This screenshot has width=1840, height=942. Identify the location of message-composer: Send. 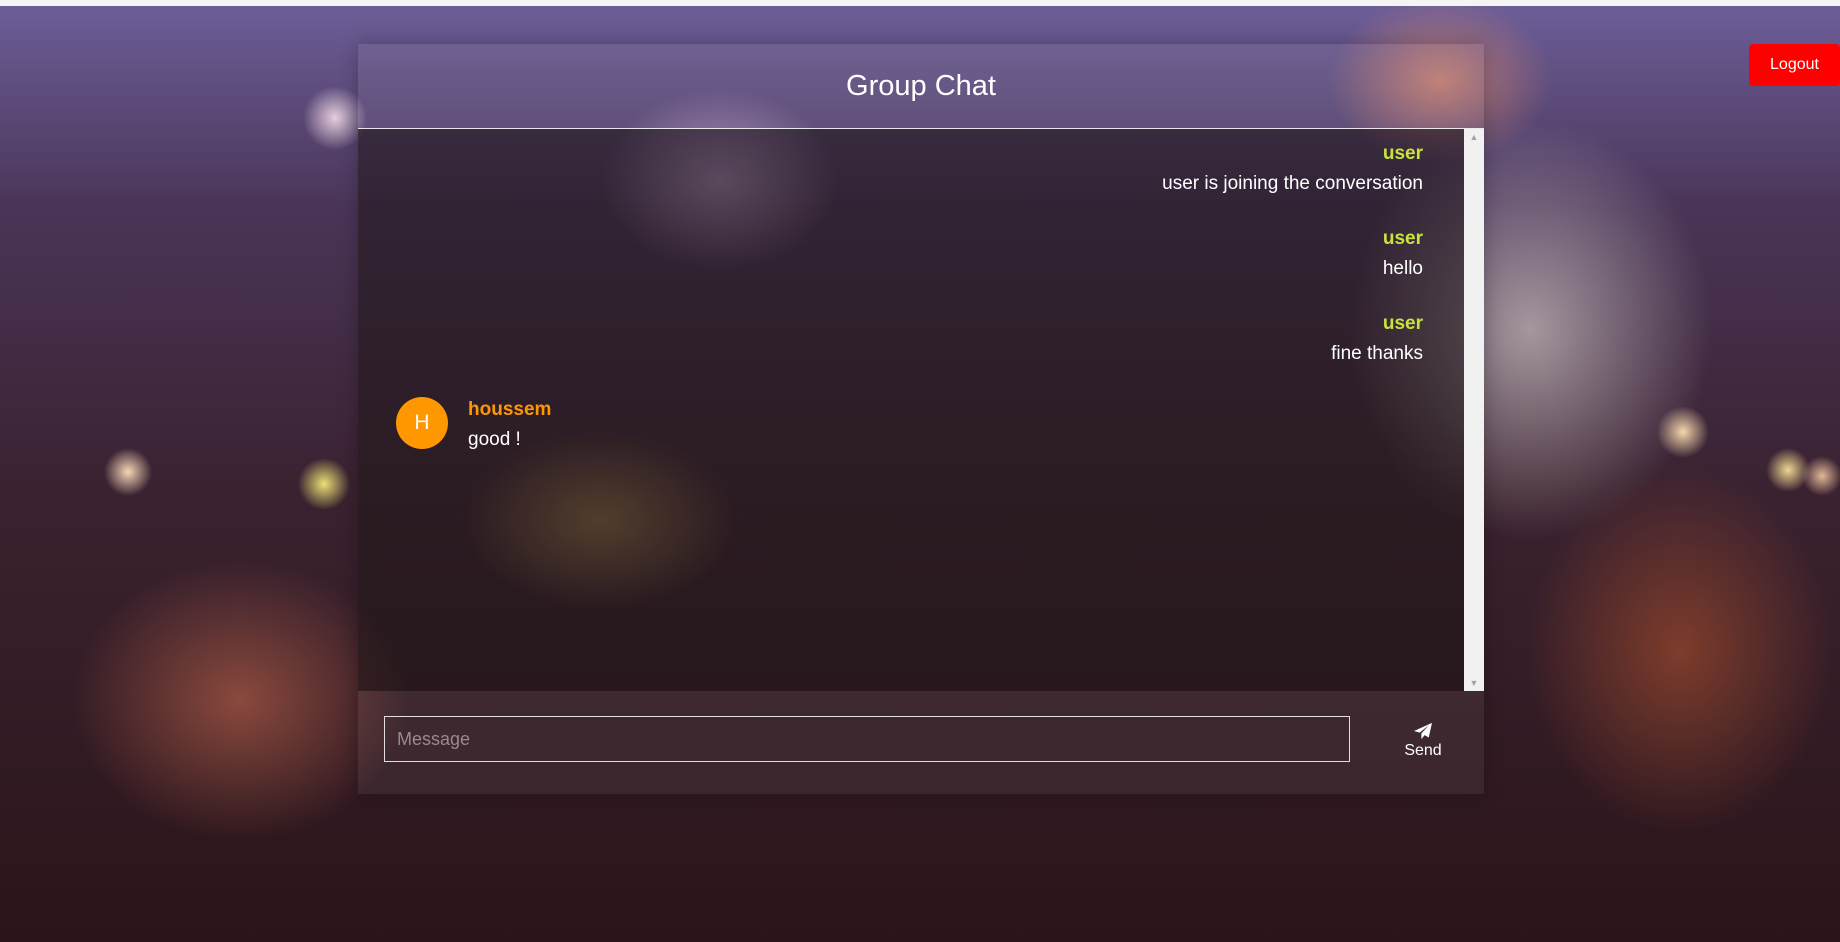
(921, 742).